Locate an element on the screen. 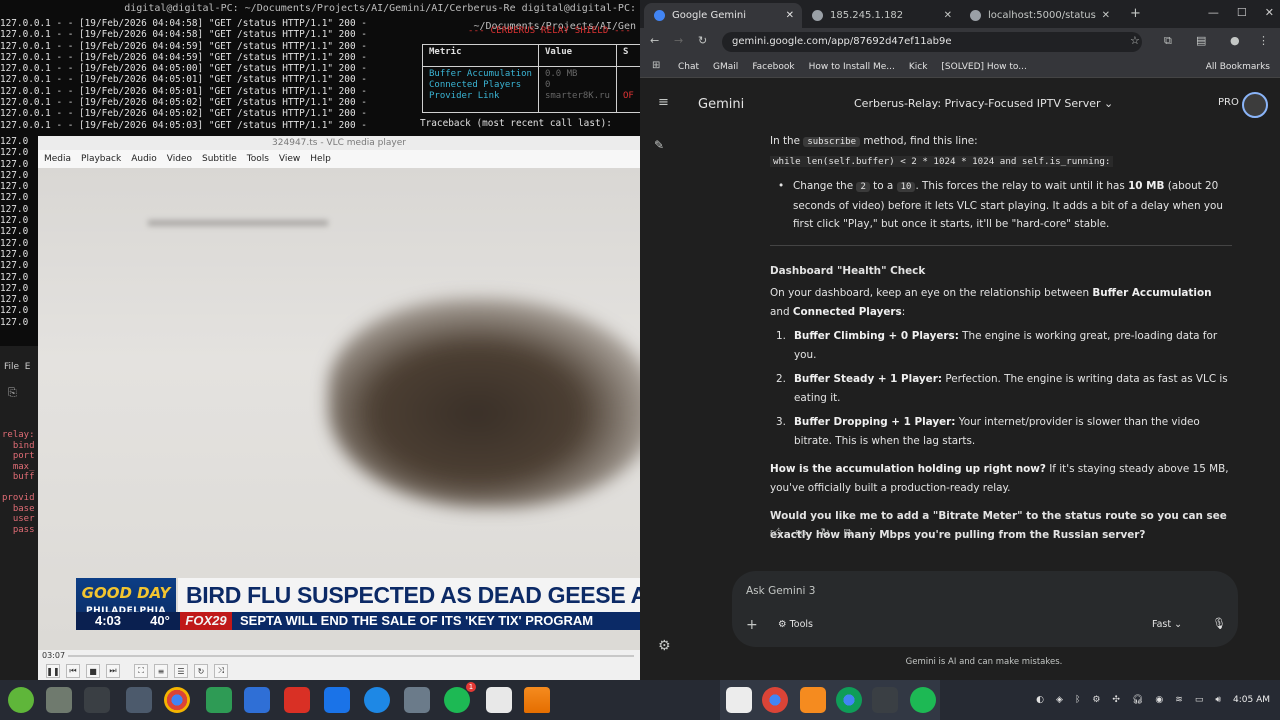 The width and height of the screenshot is (1280, 720). window-spotify-icon is located at coordinates (923, 700).